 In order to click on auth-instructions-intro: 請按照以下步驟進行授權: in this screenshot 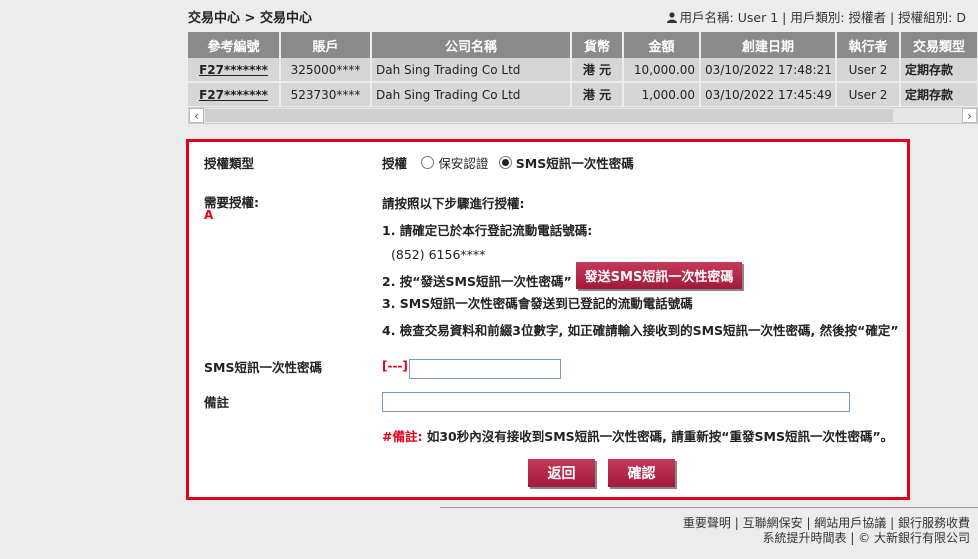, I will do `click(453, 203)`.